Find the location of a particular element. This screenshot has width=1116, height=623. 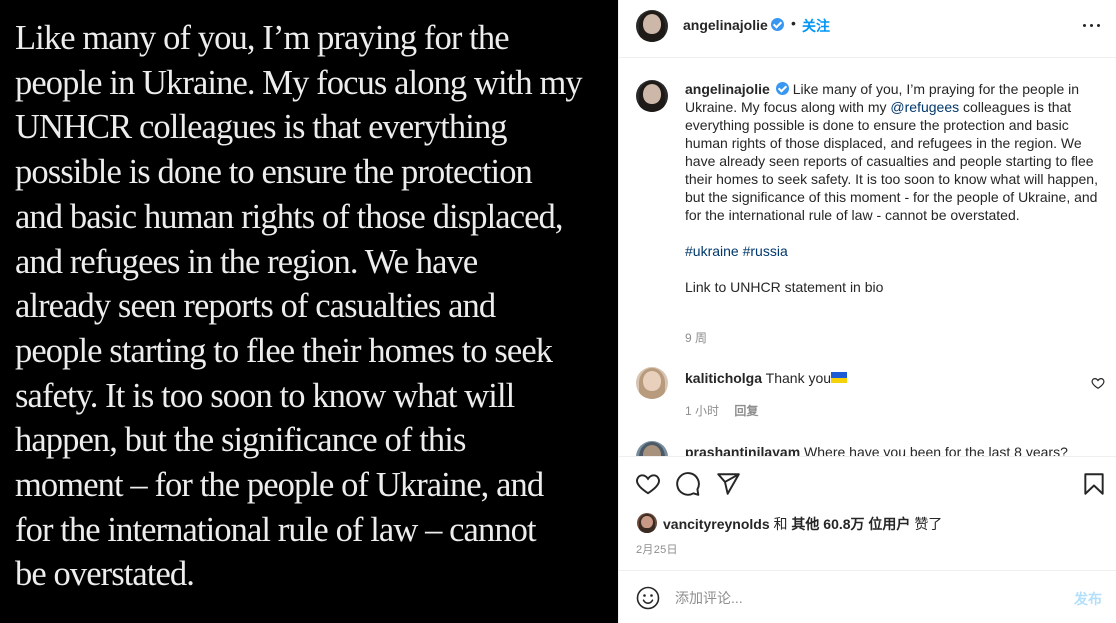

post-image-text-line: be overstated. is located at coordinates (105, 574).